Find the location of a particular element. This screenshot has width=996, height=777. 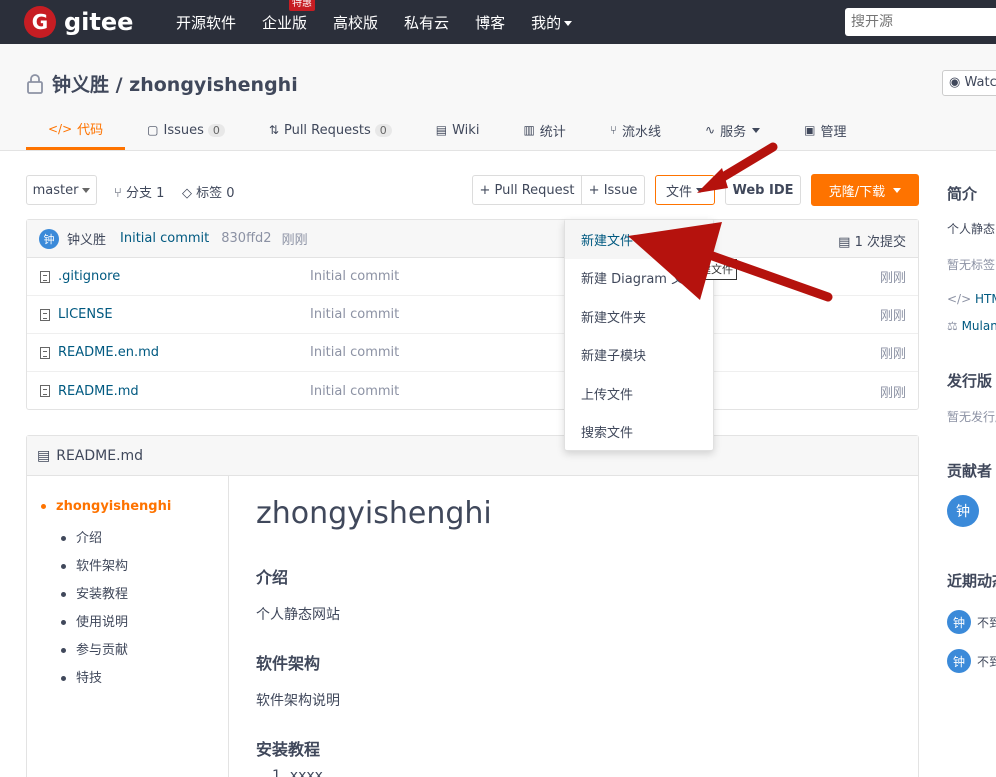

menu-item-new-file: 新建文件 is located at coordinates (639, 239).